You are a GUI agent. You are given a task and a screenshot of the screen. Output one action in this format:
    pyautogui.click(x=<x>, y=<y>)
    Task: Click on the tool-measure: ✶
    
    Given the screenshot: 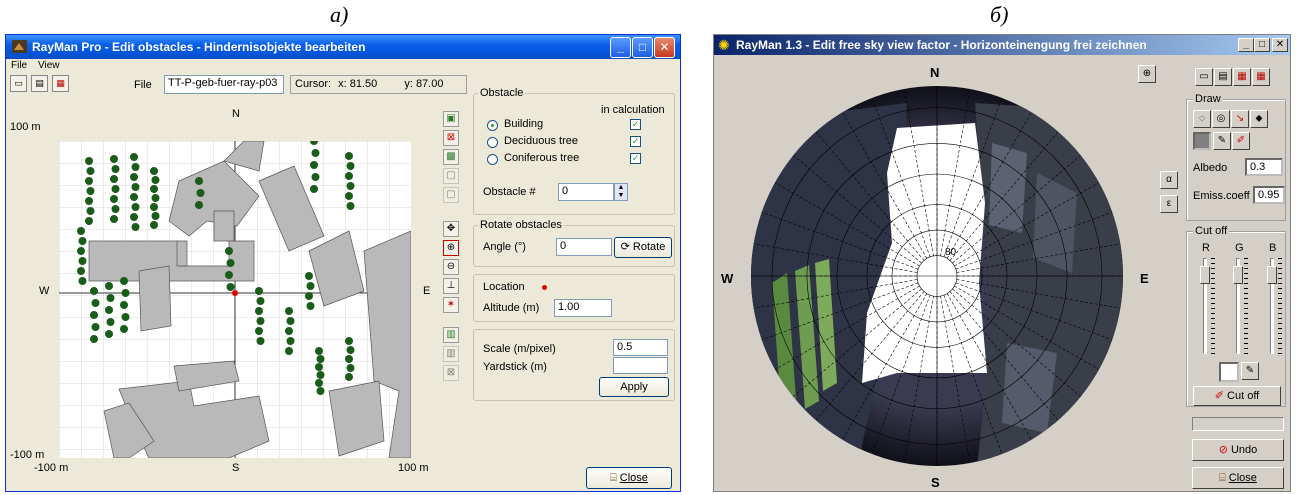 What is the action you would take?
    pyautogui.click(x=451, y=305)
    